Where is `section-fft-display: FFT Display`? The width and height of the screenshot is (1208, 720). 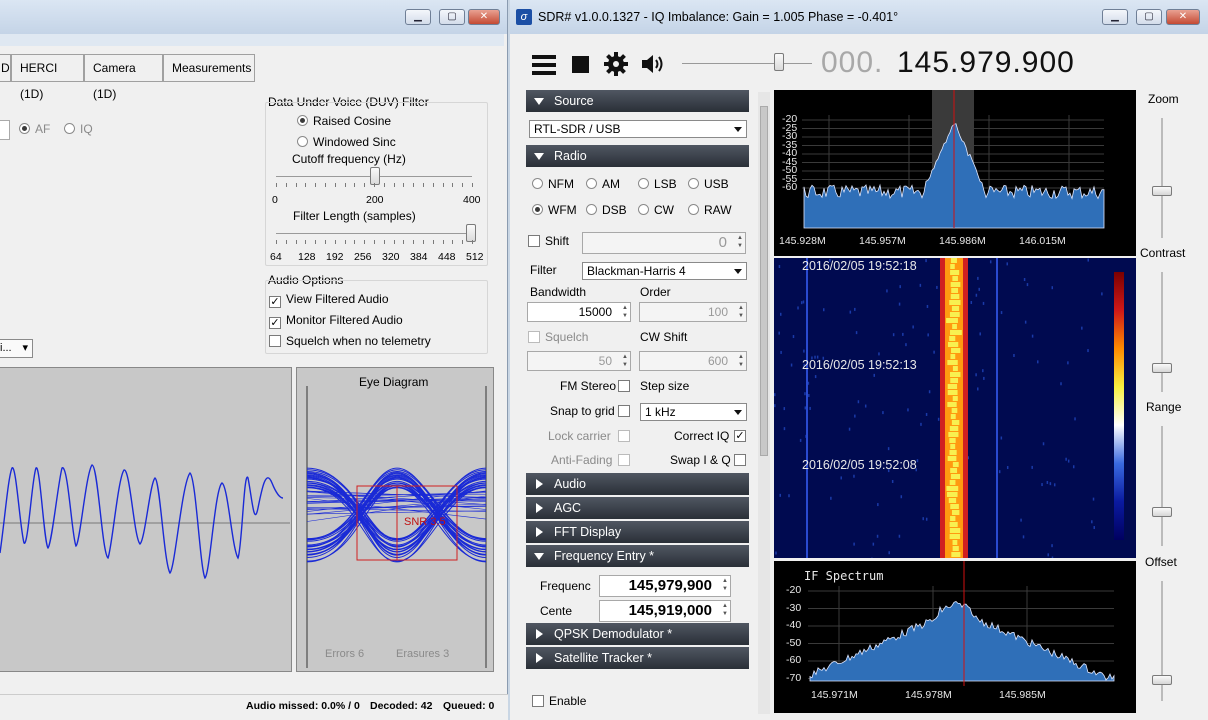 section-fft-display: FFT Display is located at coordinates (637, 532).